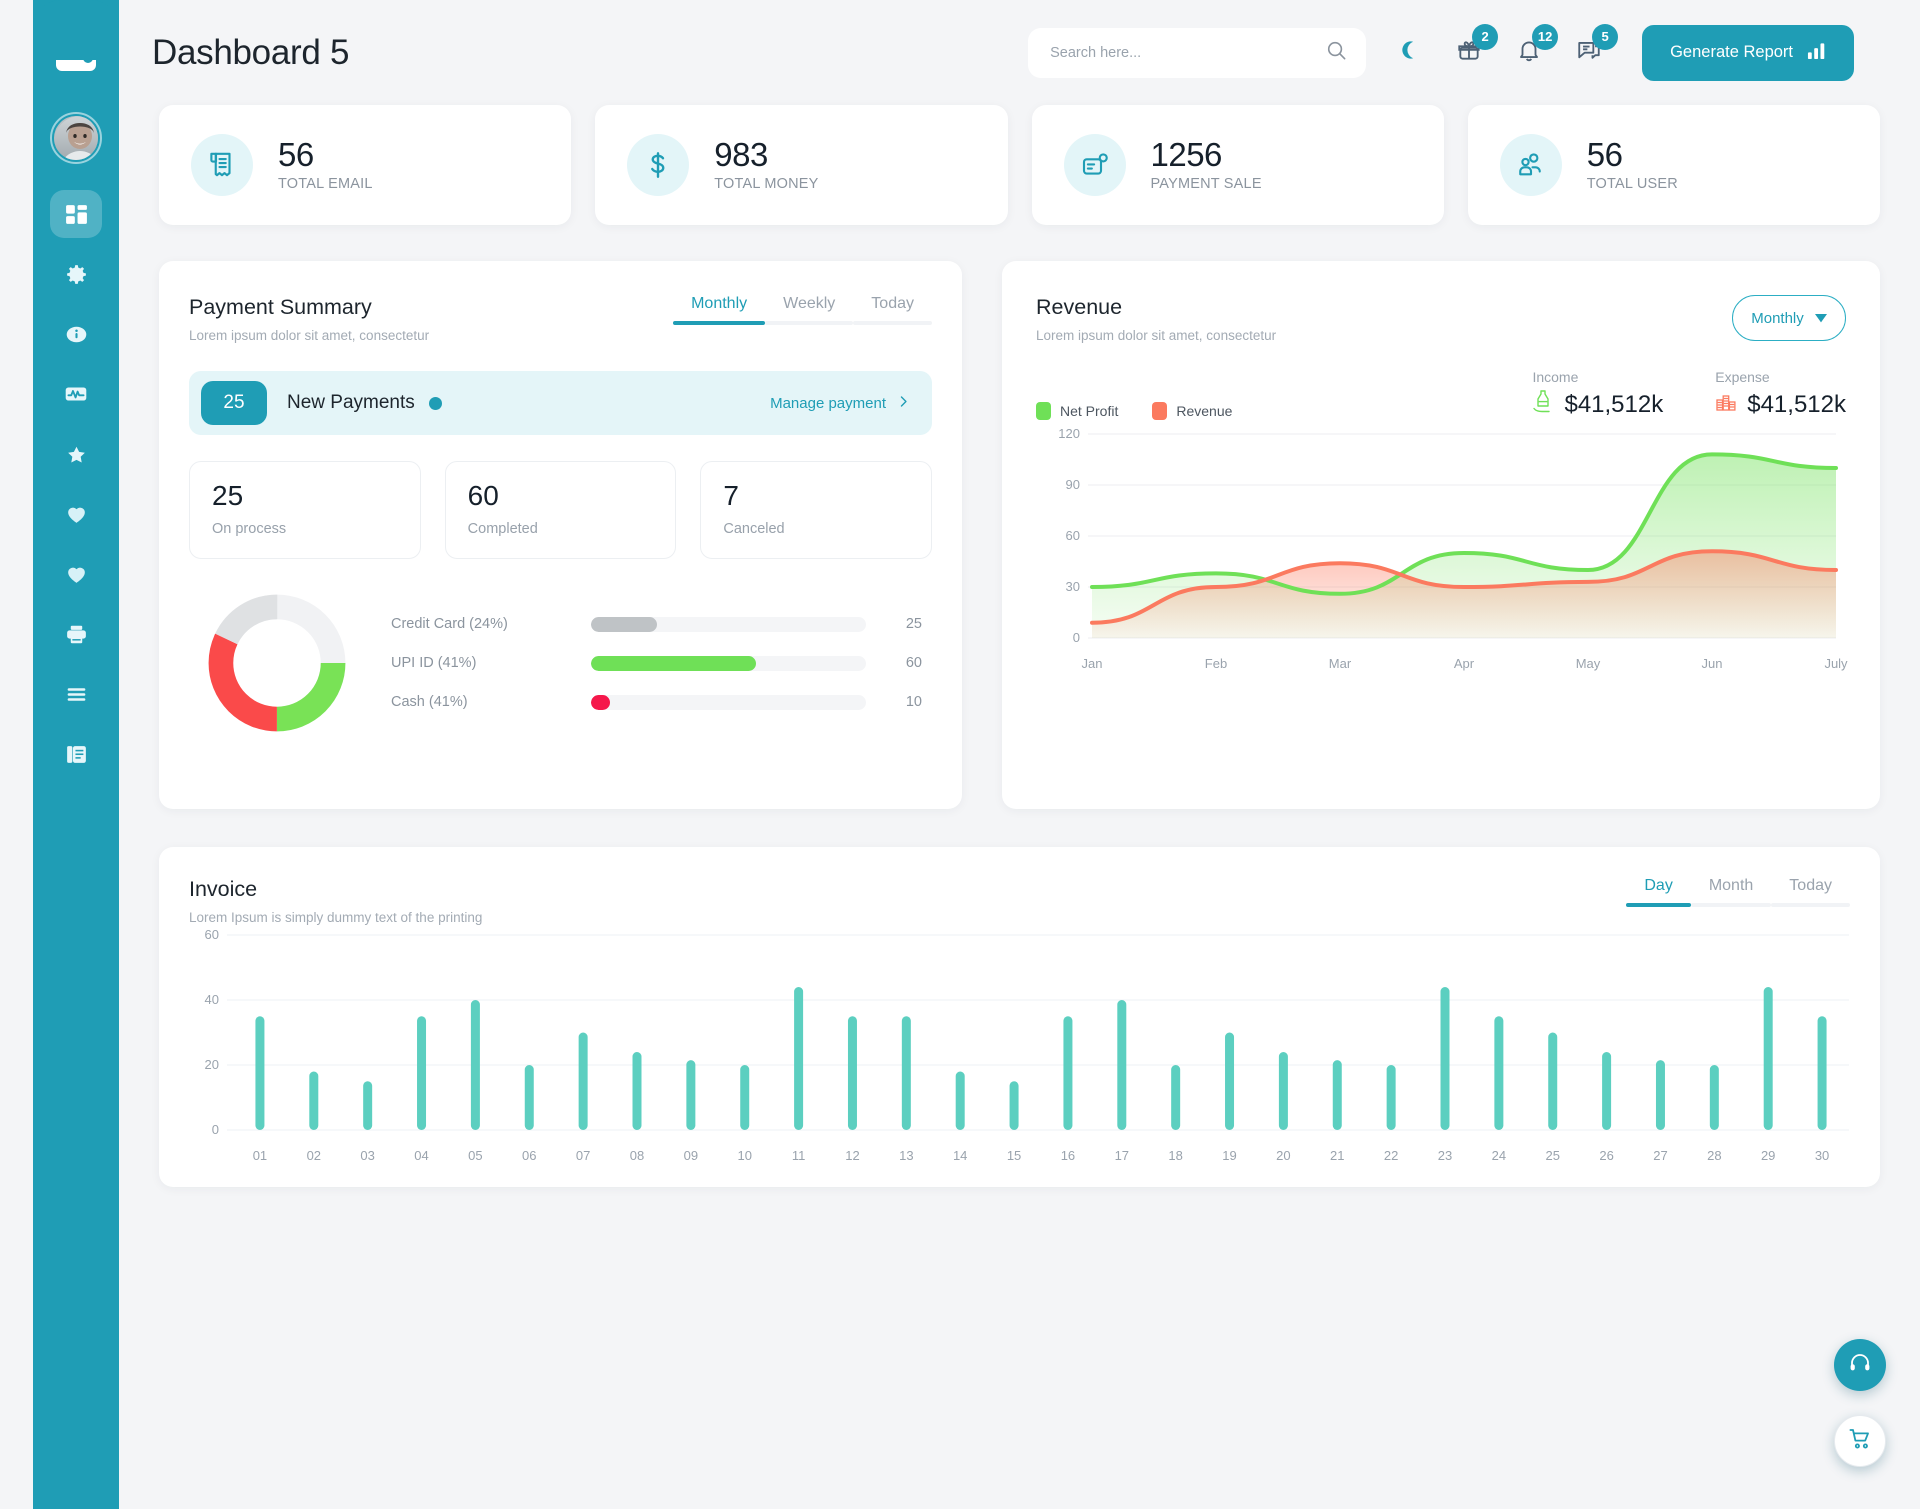  I want to click on tab-monthly: Monthly, so click(719, 310).